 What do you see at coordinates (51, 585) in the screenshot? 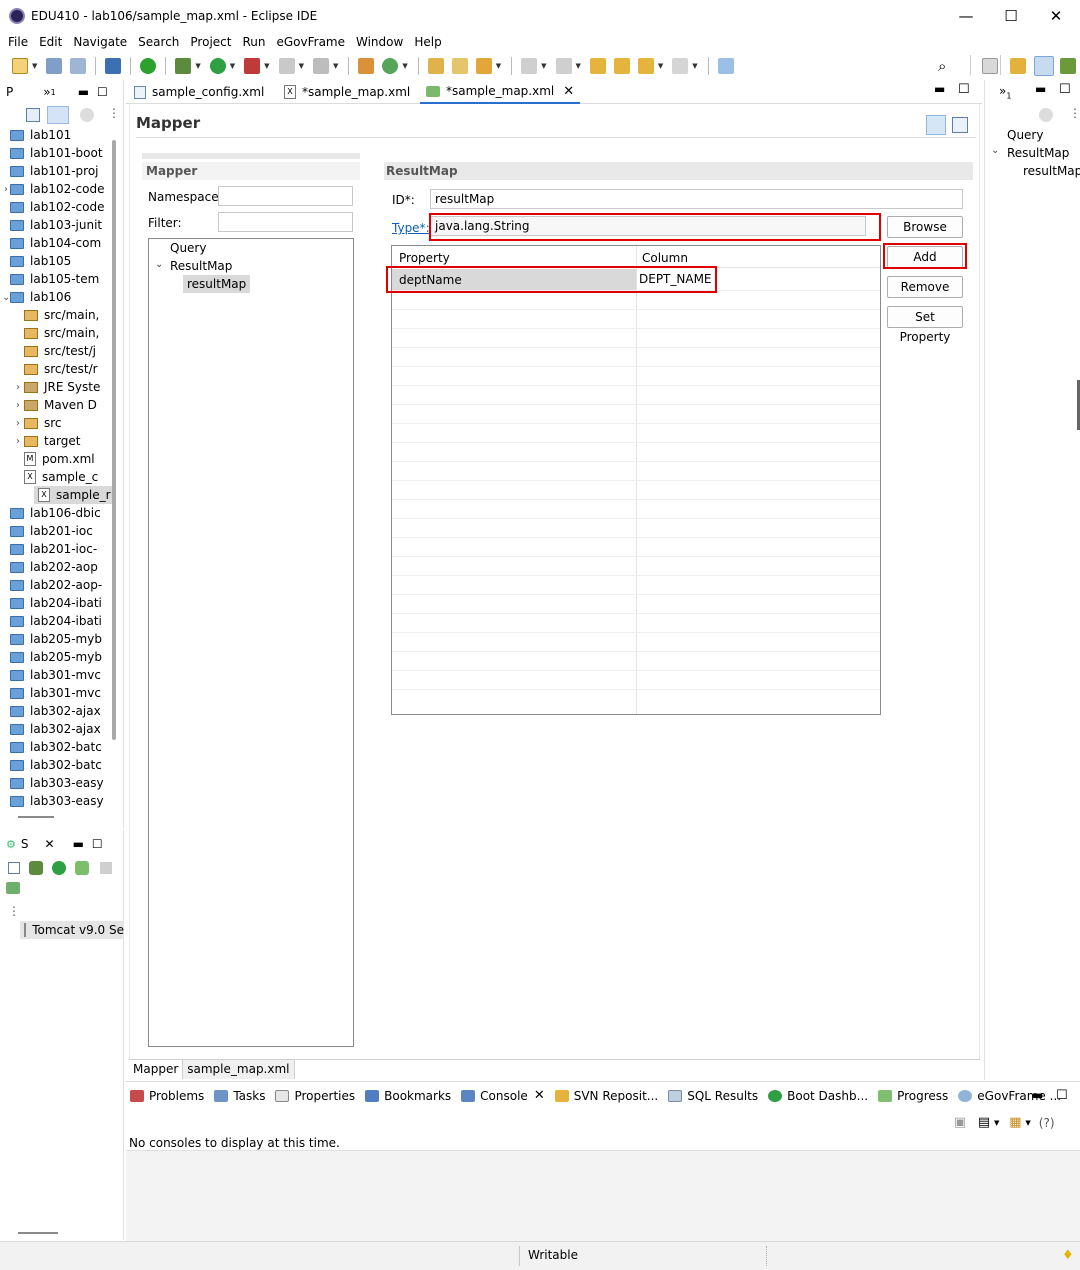
I see `tree-item: lab202-aop-` at bounding box center [51, 585].